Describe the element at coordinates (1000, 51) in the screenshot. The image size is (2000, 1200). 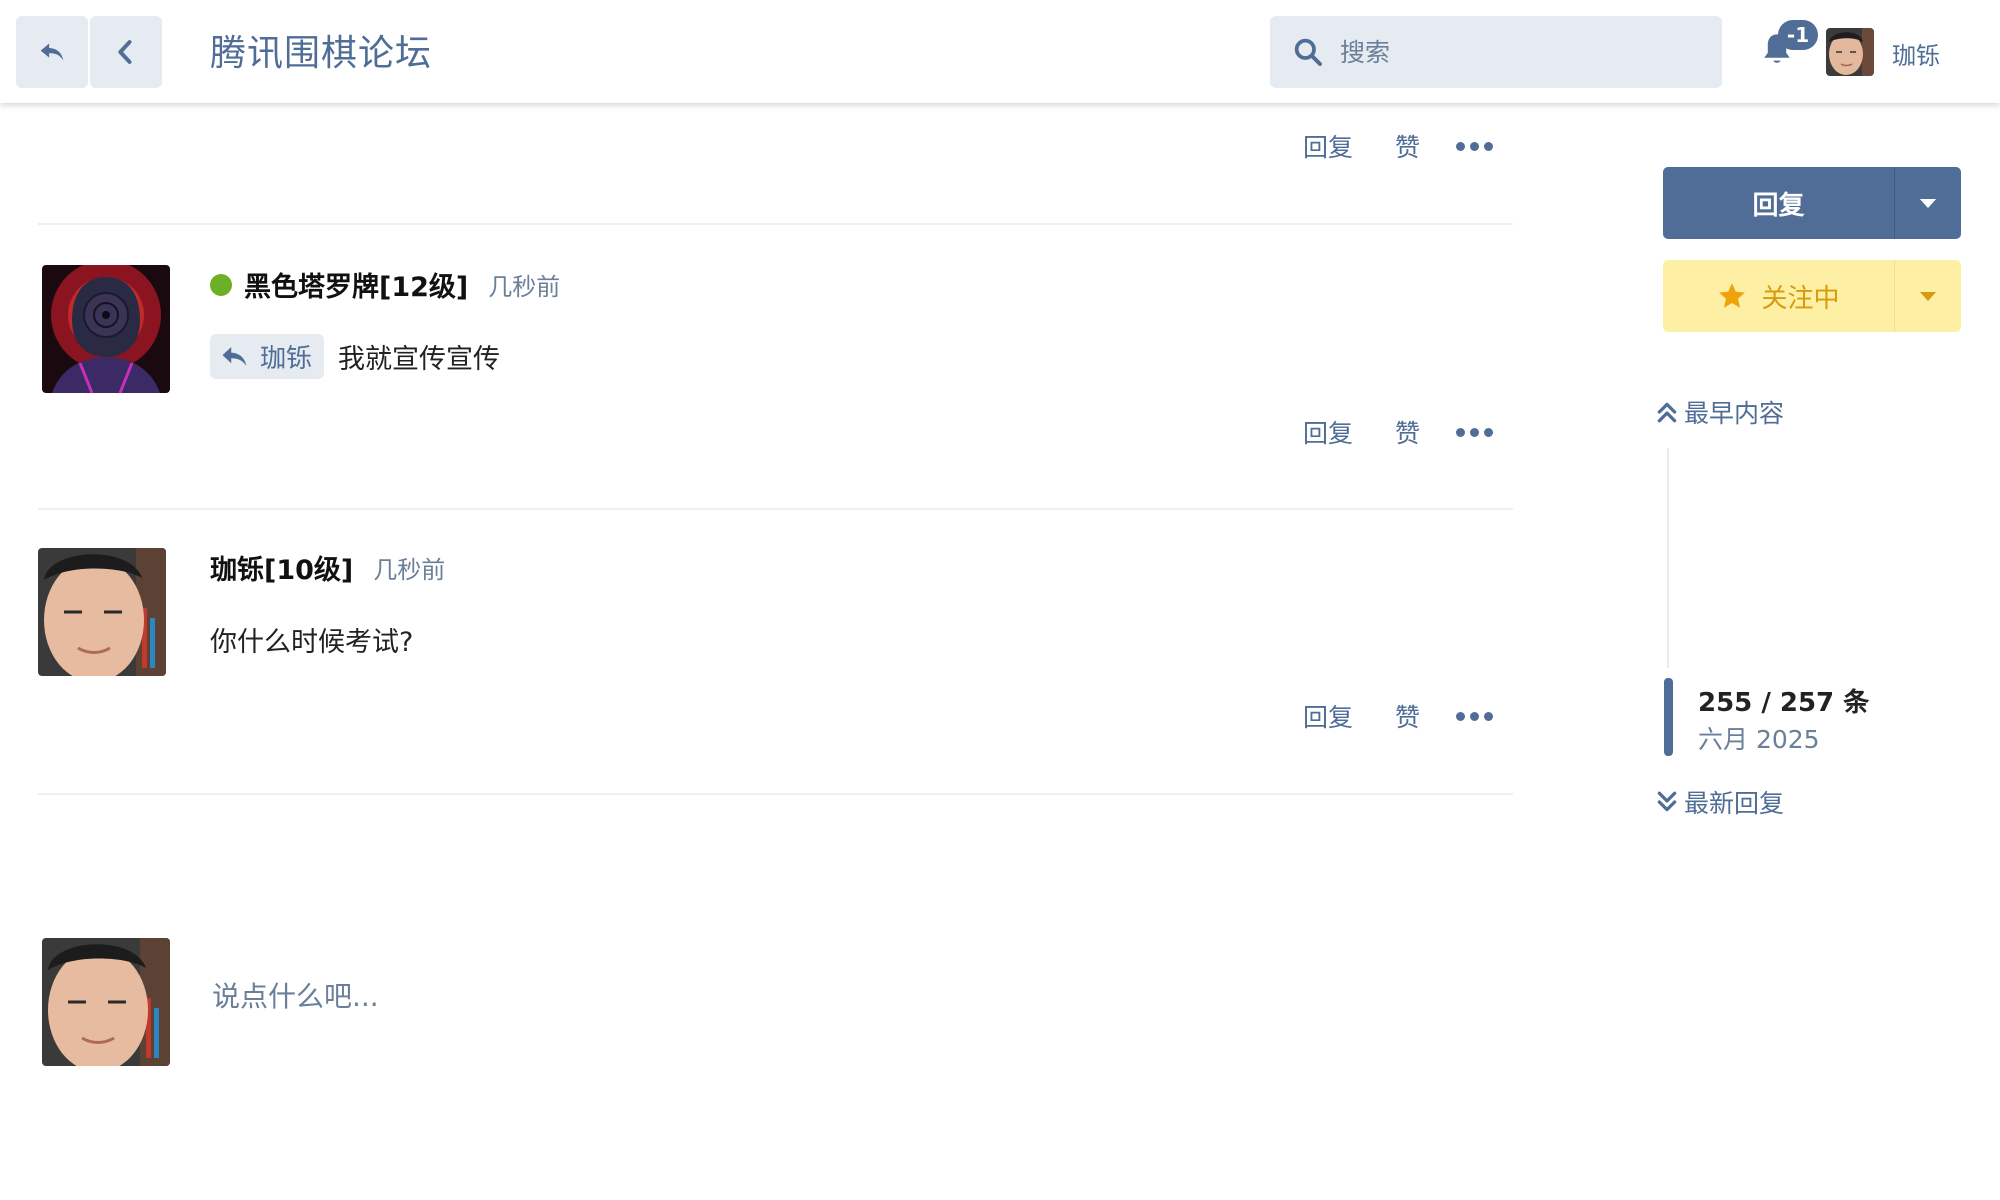
I see `top-header: 腾讯围棋论坛 -1 珈铄` at that location.